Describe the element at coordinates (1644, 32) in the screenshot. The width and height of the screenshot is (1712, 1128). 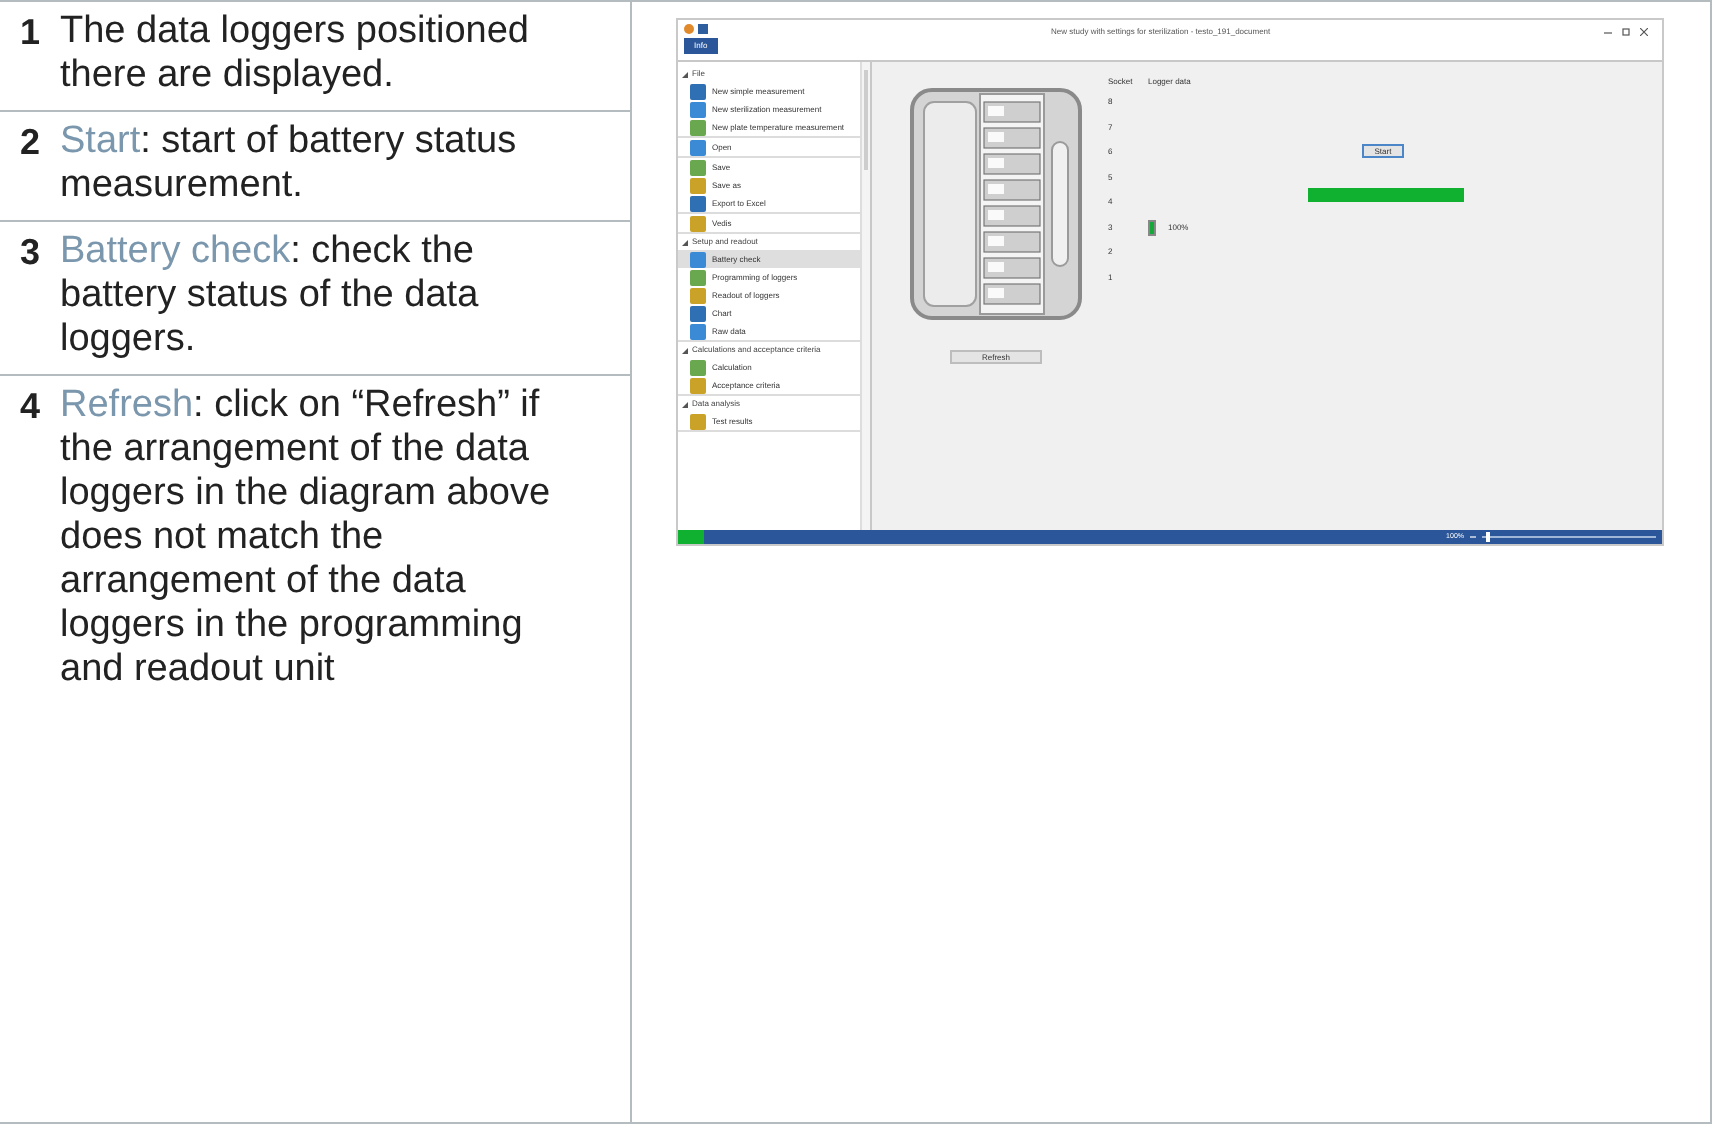
I see `close-icon` at that location.